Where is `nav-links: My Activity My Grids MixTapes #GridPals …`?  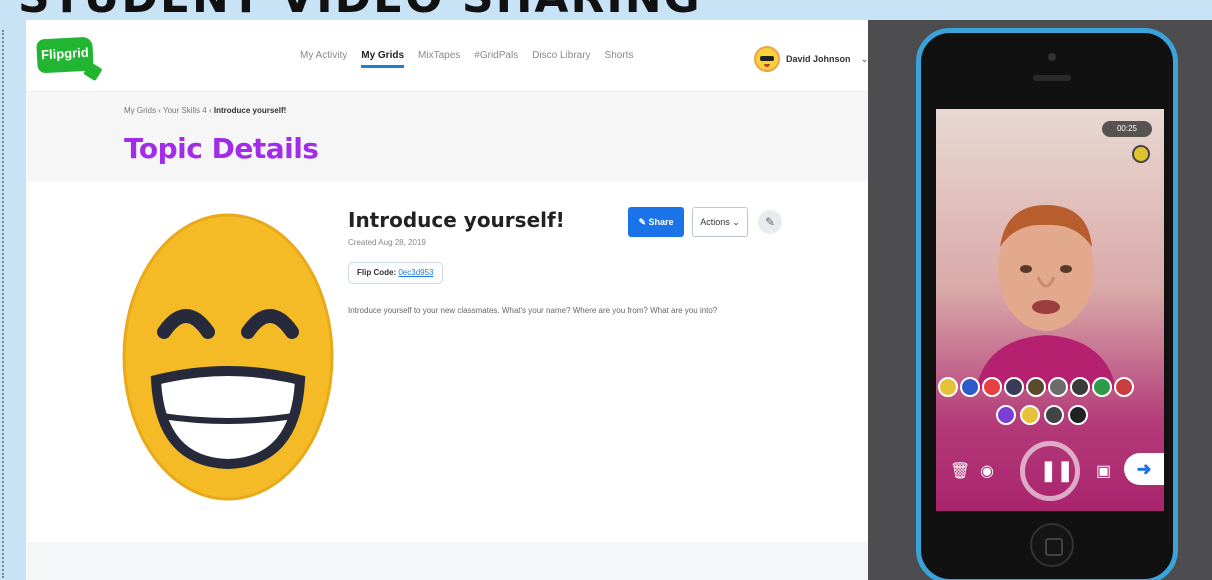
nav-links: My Activity My Grids MixTapes #GridPals … is located at coordinates (467, 59).